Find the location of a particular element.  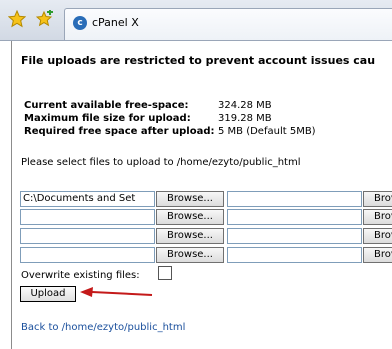

tab-title: cPanel X is located at coordinates (115, 22).